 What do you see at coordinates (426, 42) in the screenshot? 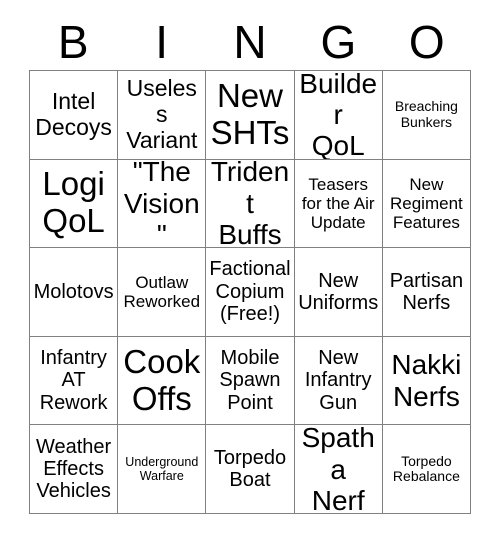
I see `bingo-header-letter-o: O` at bounding box center [426, 42].